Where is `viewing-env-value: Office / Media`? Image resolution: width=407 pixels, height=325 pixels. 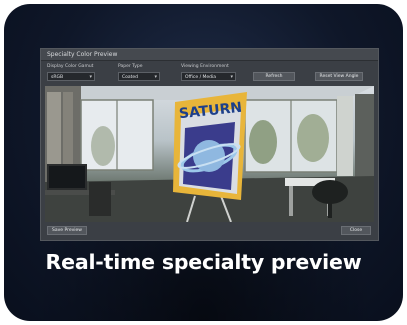 viewing-env-value: Office / Media is located at coordinates (201, 77).